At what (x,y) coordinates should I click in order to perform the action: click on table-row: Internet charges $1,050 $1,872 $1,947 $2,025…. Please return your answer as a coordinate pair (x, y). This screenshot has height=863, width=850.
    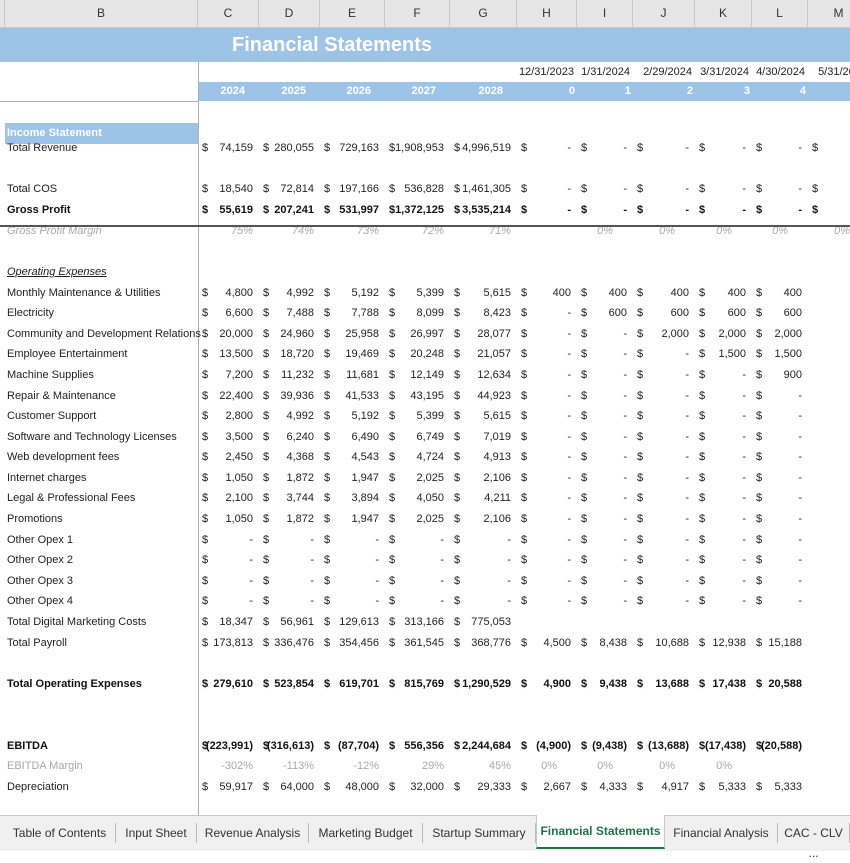
    Looking at the image, I should click on (425, 478).